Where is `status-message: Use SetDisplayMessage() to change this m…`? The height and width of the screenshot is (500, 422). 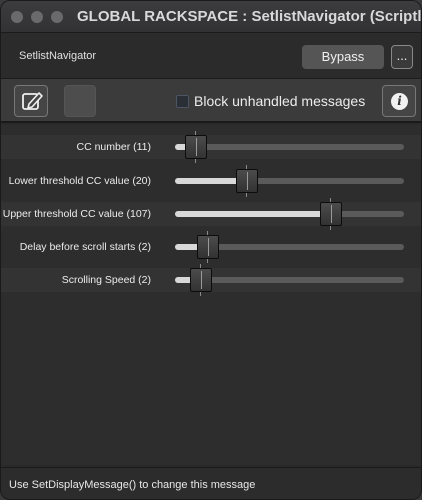
status-message: Use SetDisplayMessage() to change this m… is located at coordinates (132, 485).